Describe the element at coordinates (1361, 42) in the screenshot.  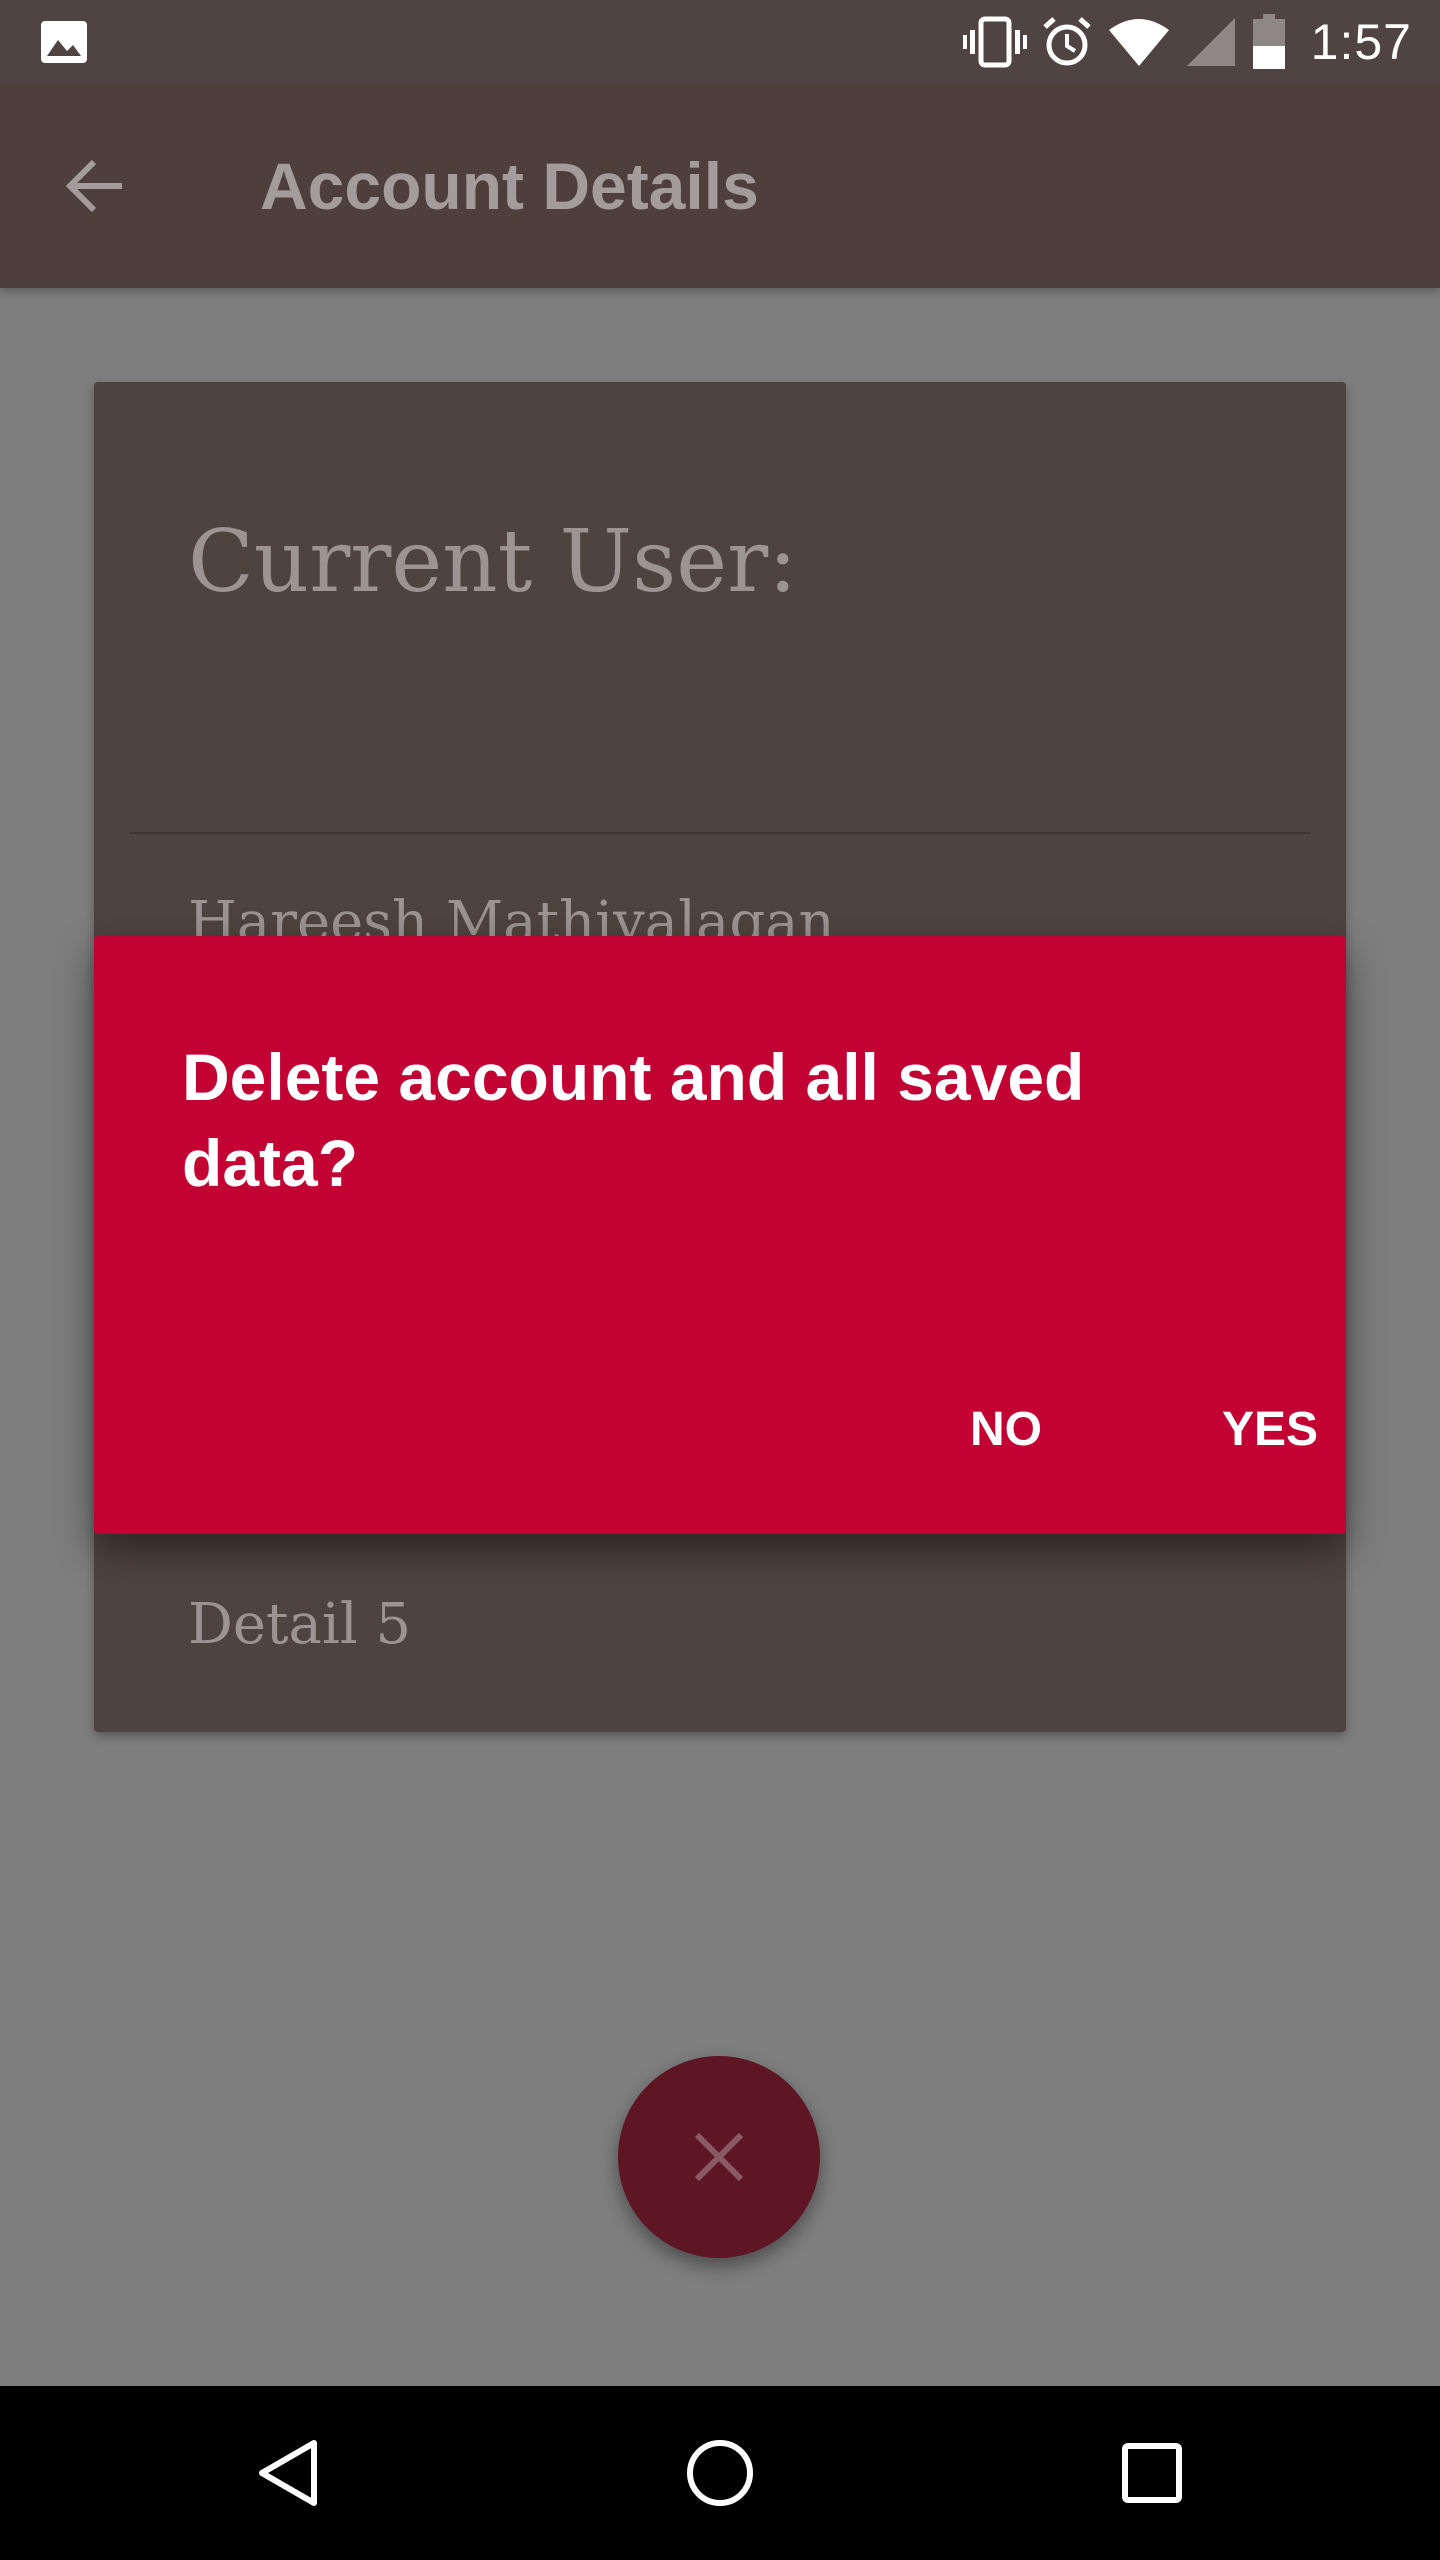
I see `clock: 1:57` at that location.